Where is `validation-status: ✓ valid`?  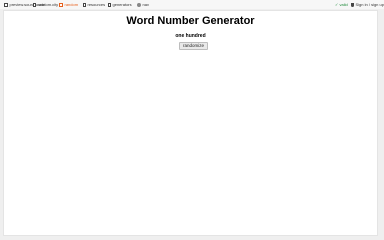
validation-status: ✓ valid is located at coordinates (341, 4).